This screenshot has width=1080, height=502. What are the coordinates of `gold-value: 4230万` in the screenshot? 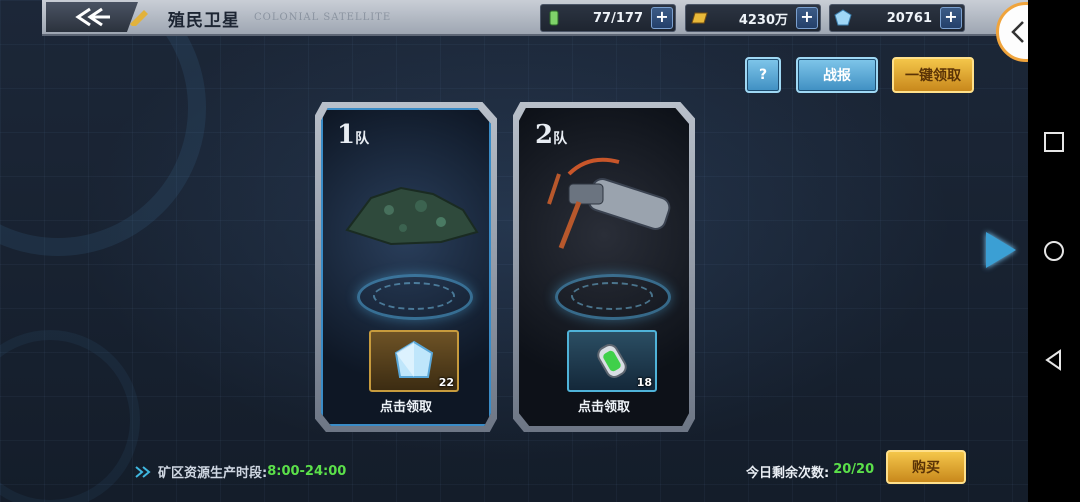 It's located at (763, 20).